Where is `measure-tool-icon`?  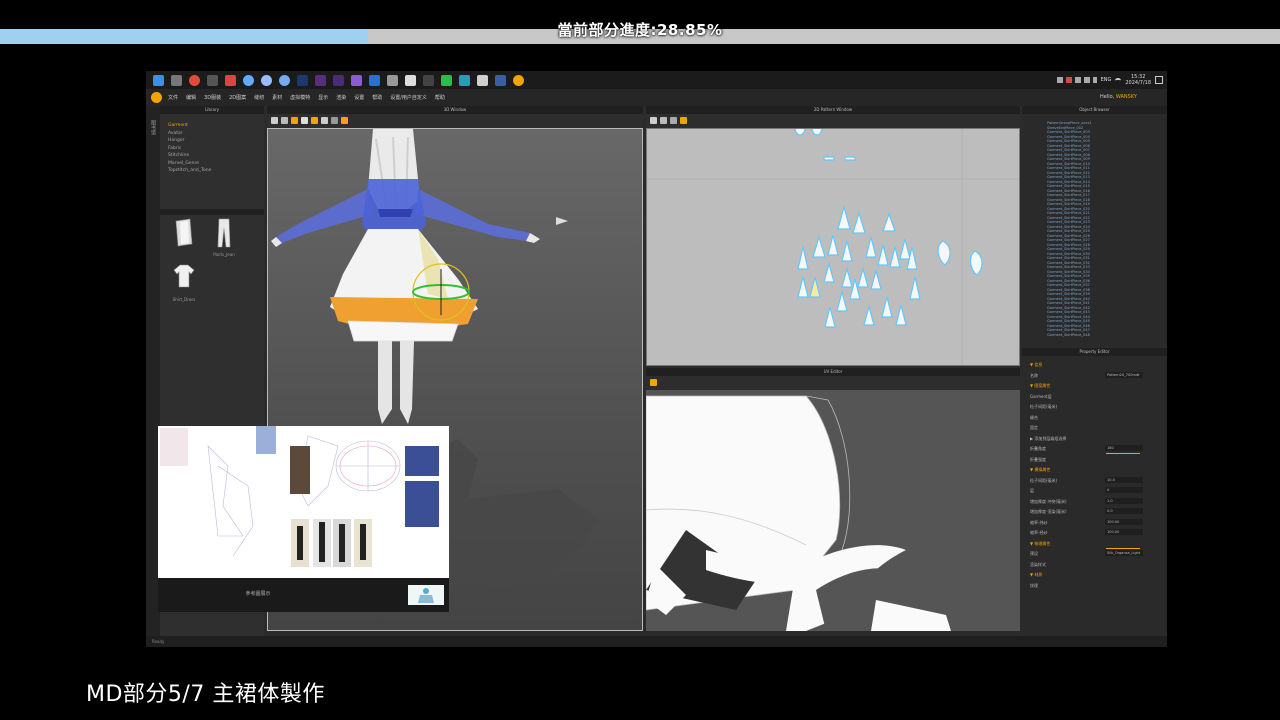 measure-tool-icon is located at coordinates (334, 120).